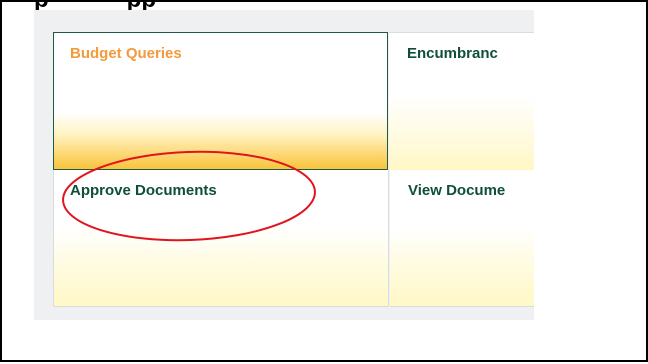 The width and height of the screenshot is (648, 364). Describe the element at coordinates (143, 190) in the screenshot. I see `tile-approve-documents-label: Approve Documents` at that location.